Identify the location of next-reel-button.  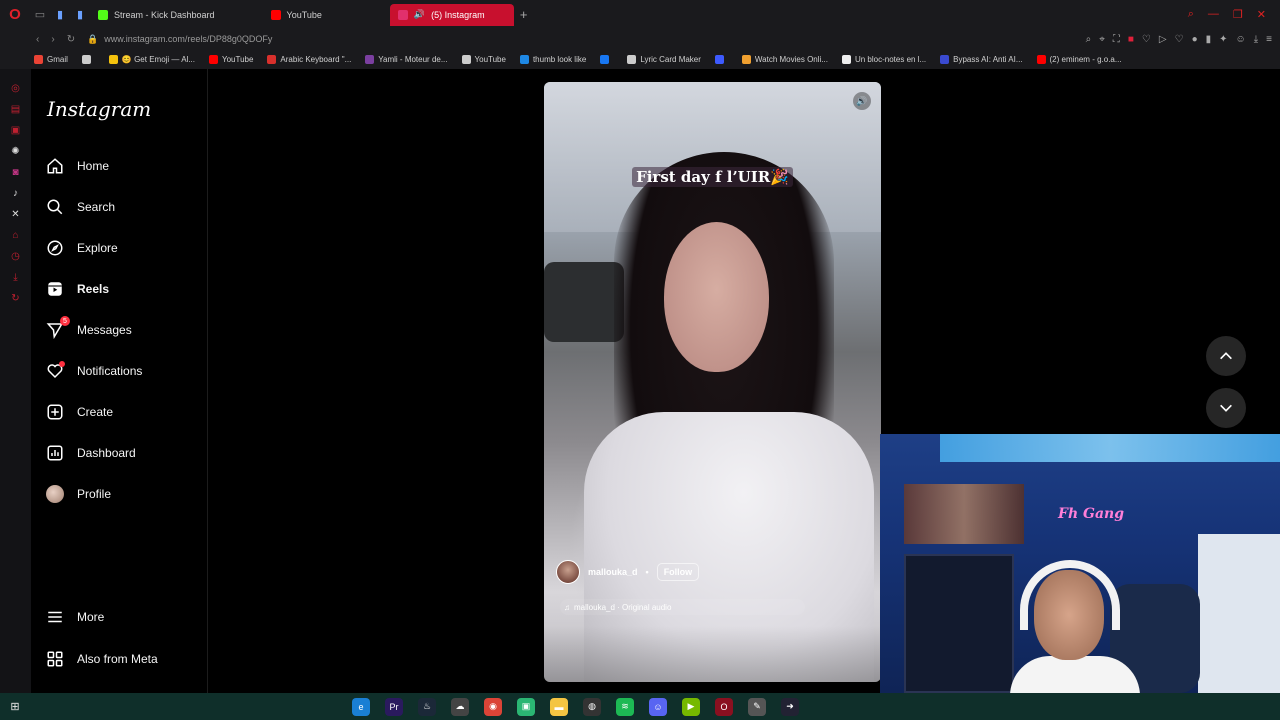
(1226, 408).